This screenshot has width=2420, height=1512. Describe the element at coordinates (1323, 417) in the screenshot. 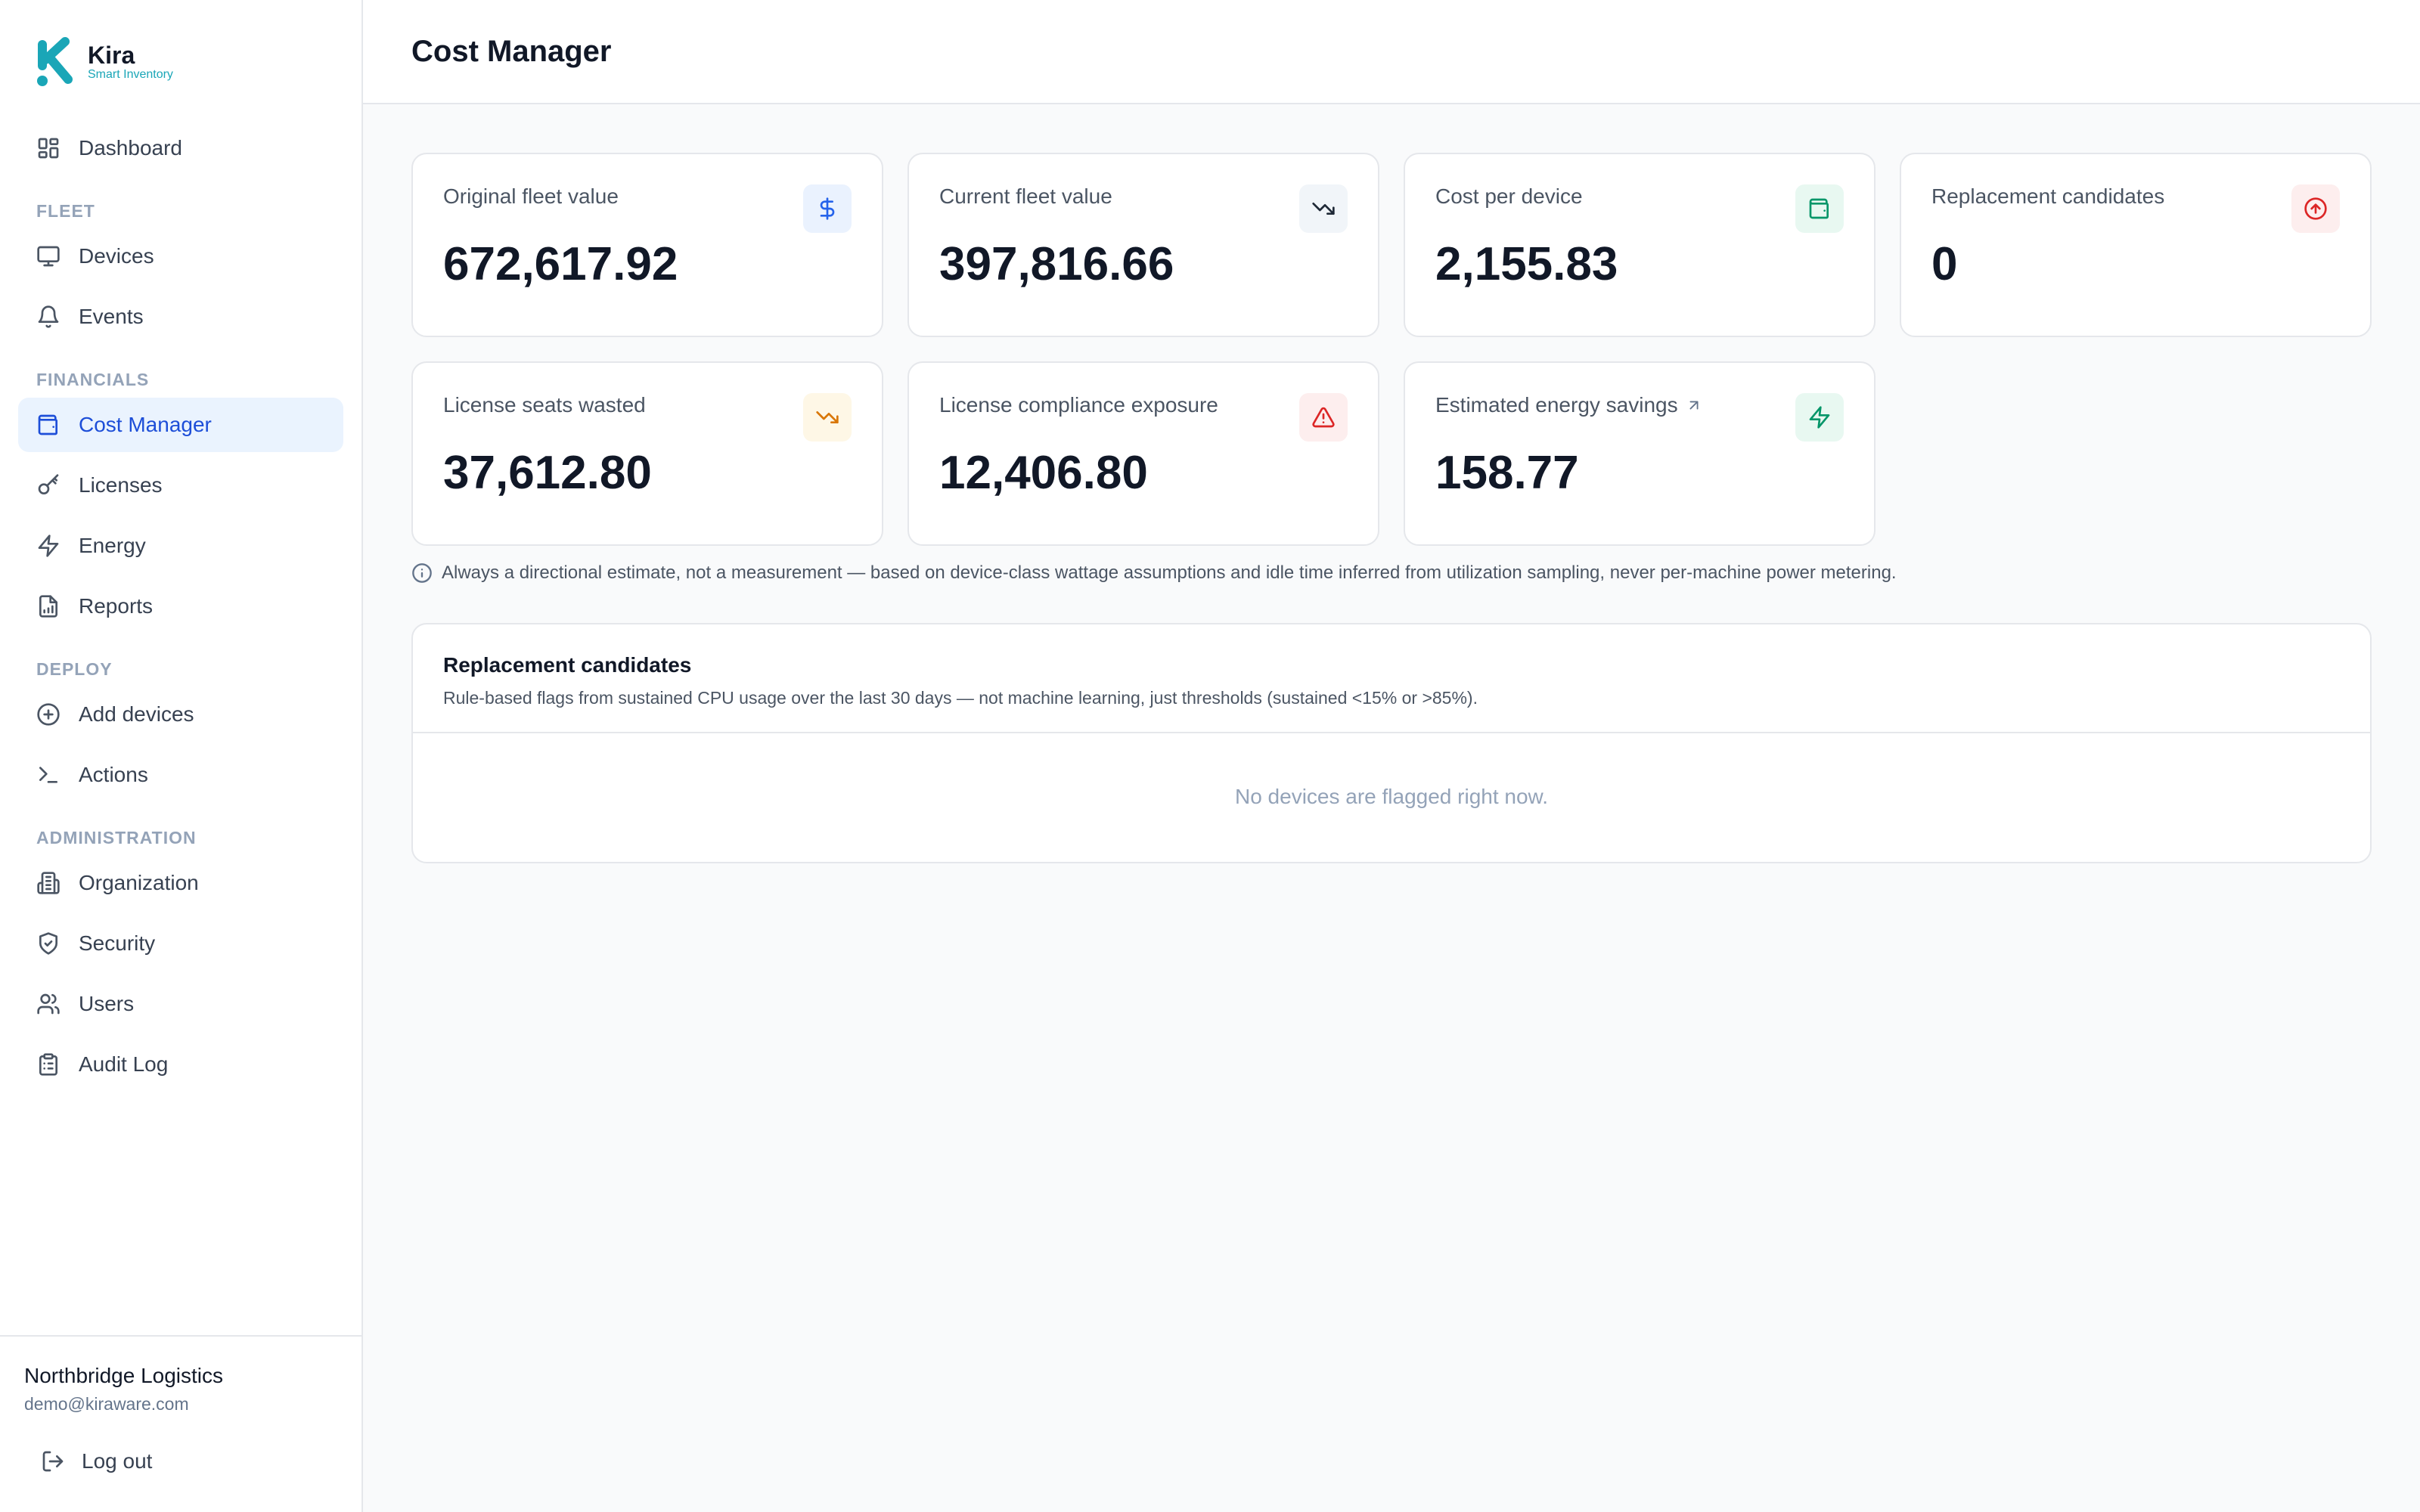

I see `alert-triangle-icon` at that location.